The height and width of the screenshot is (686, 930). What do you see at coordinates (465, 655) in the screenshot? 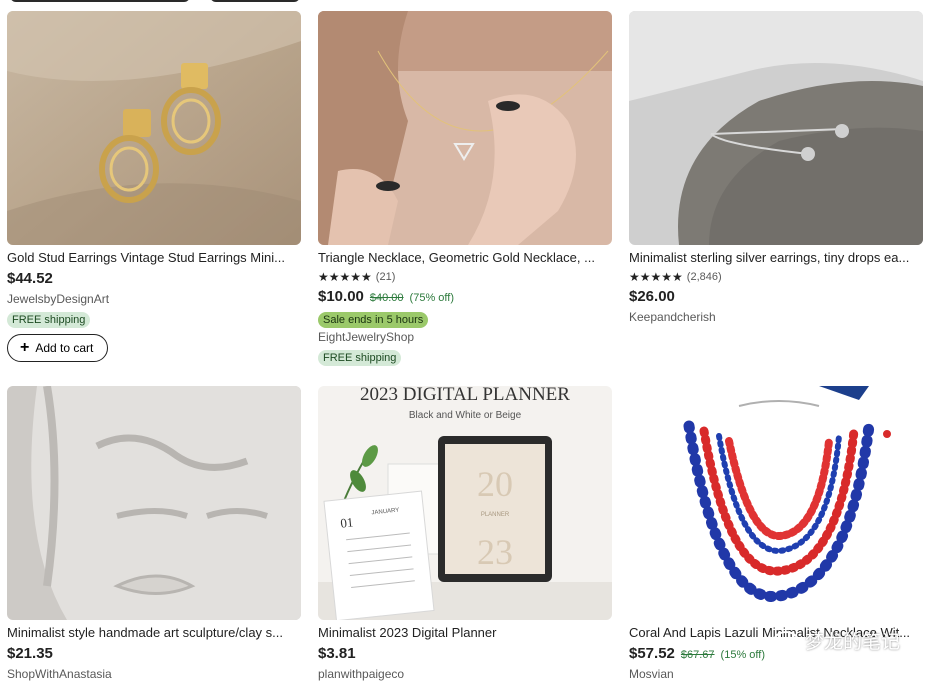
I see `price-row: $3.81` at bounding box center [465, 655].